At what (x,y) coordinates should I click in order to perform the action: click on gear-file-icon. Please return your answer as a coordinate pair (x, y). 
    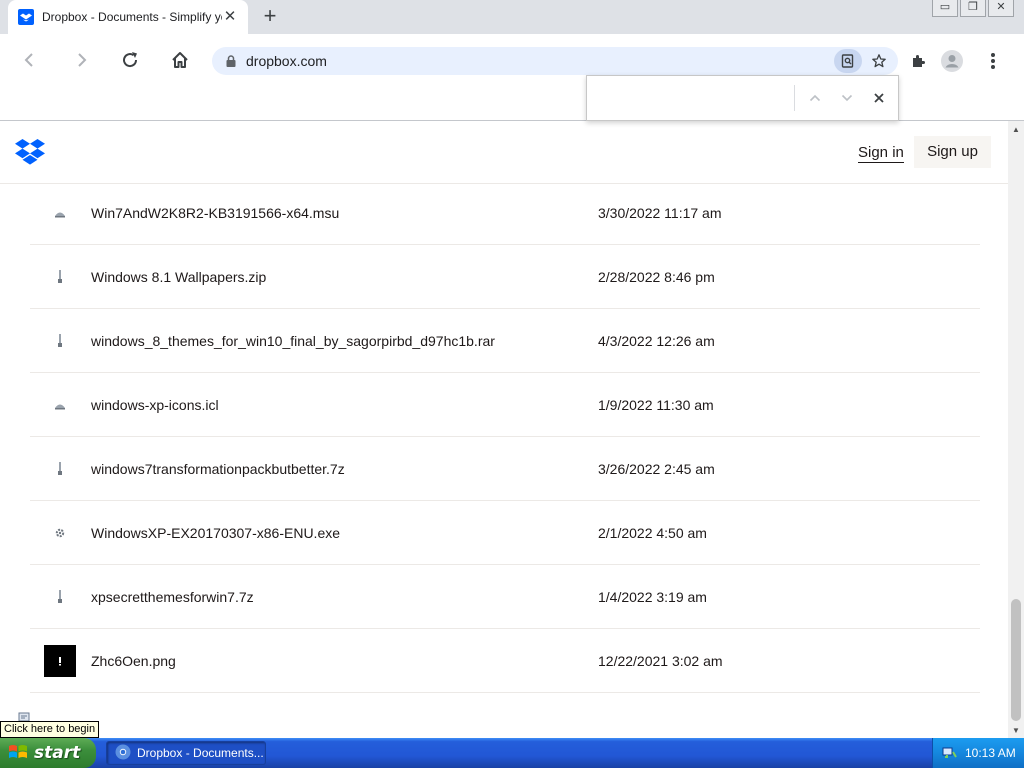
    Looking at the image, I should click on (60, 533).